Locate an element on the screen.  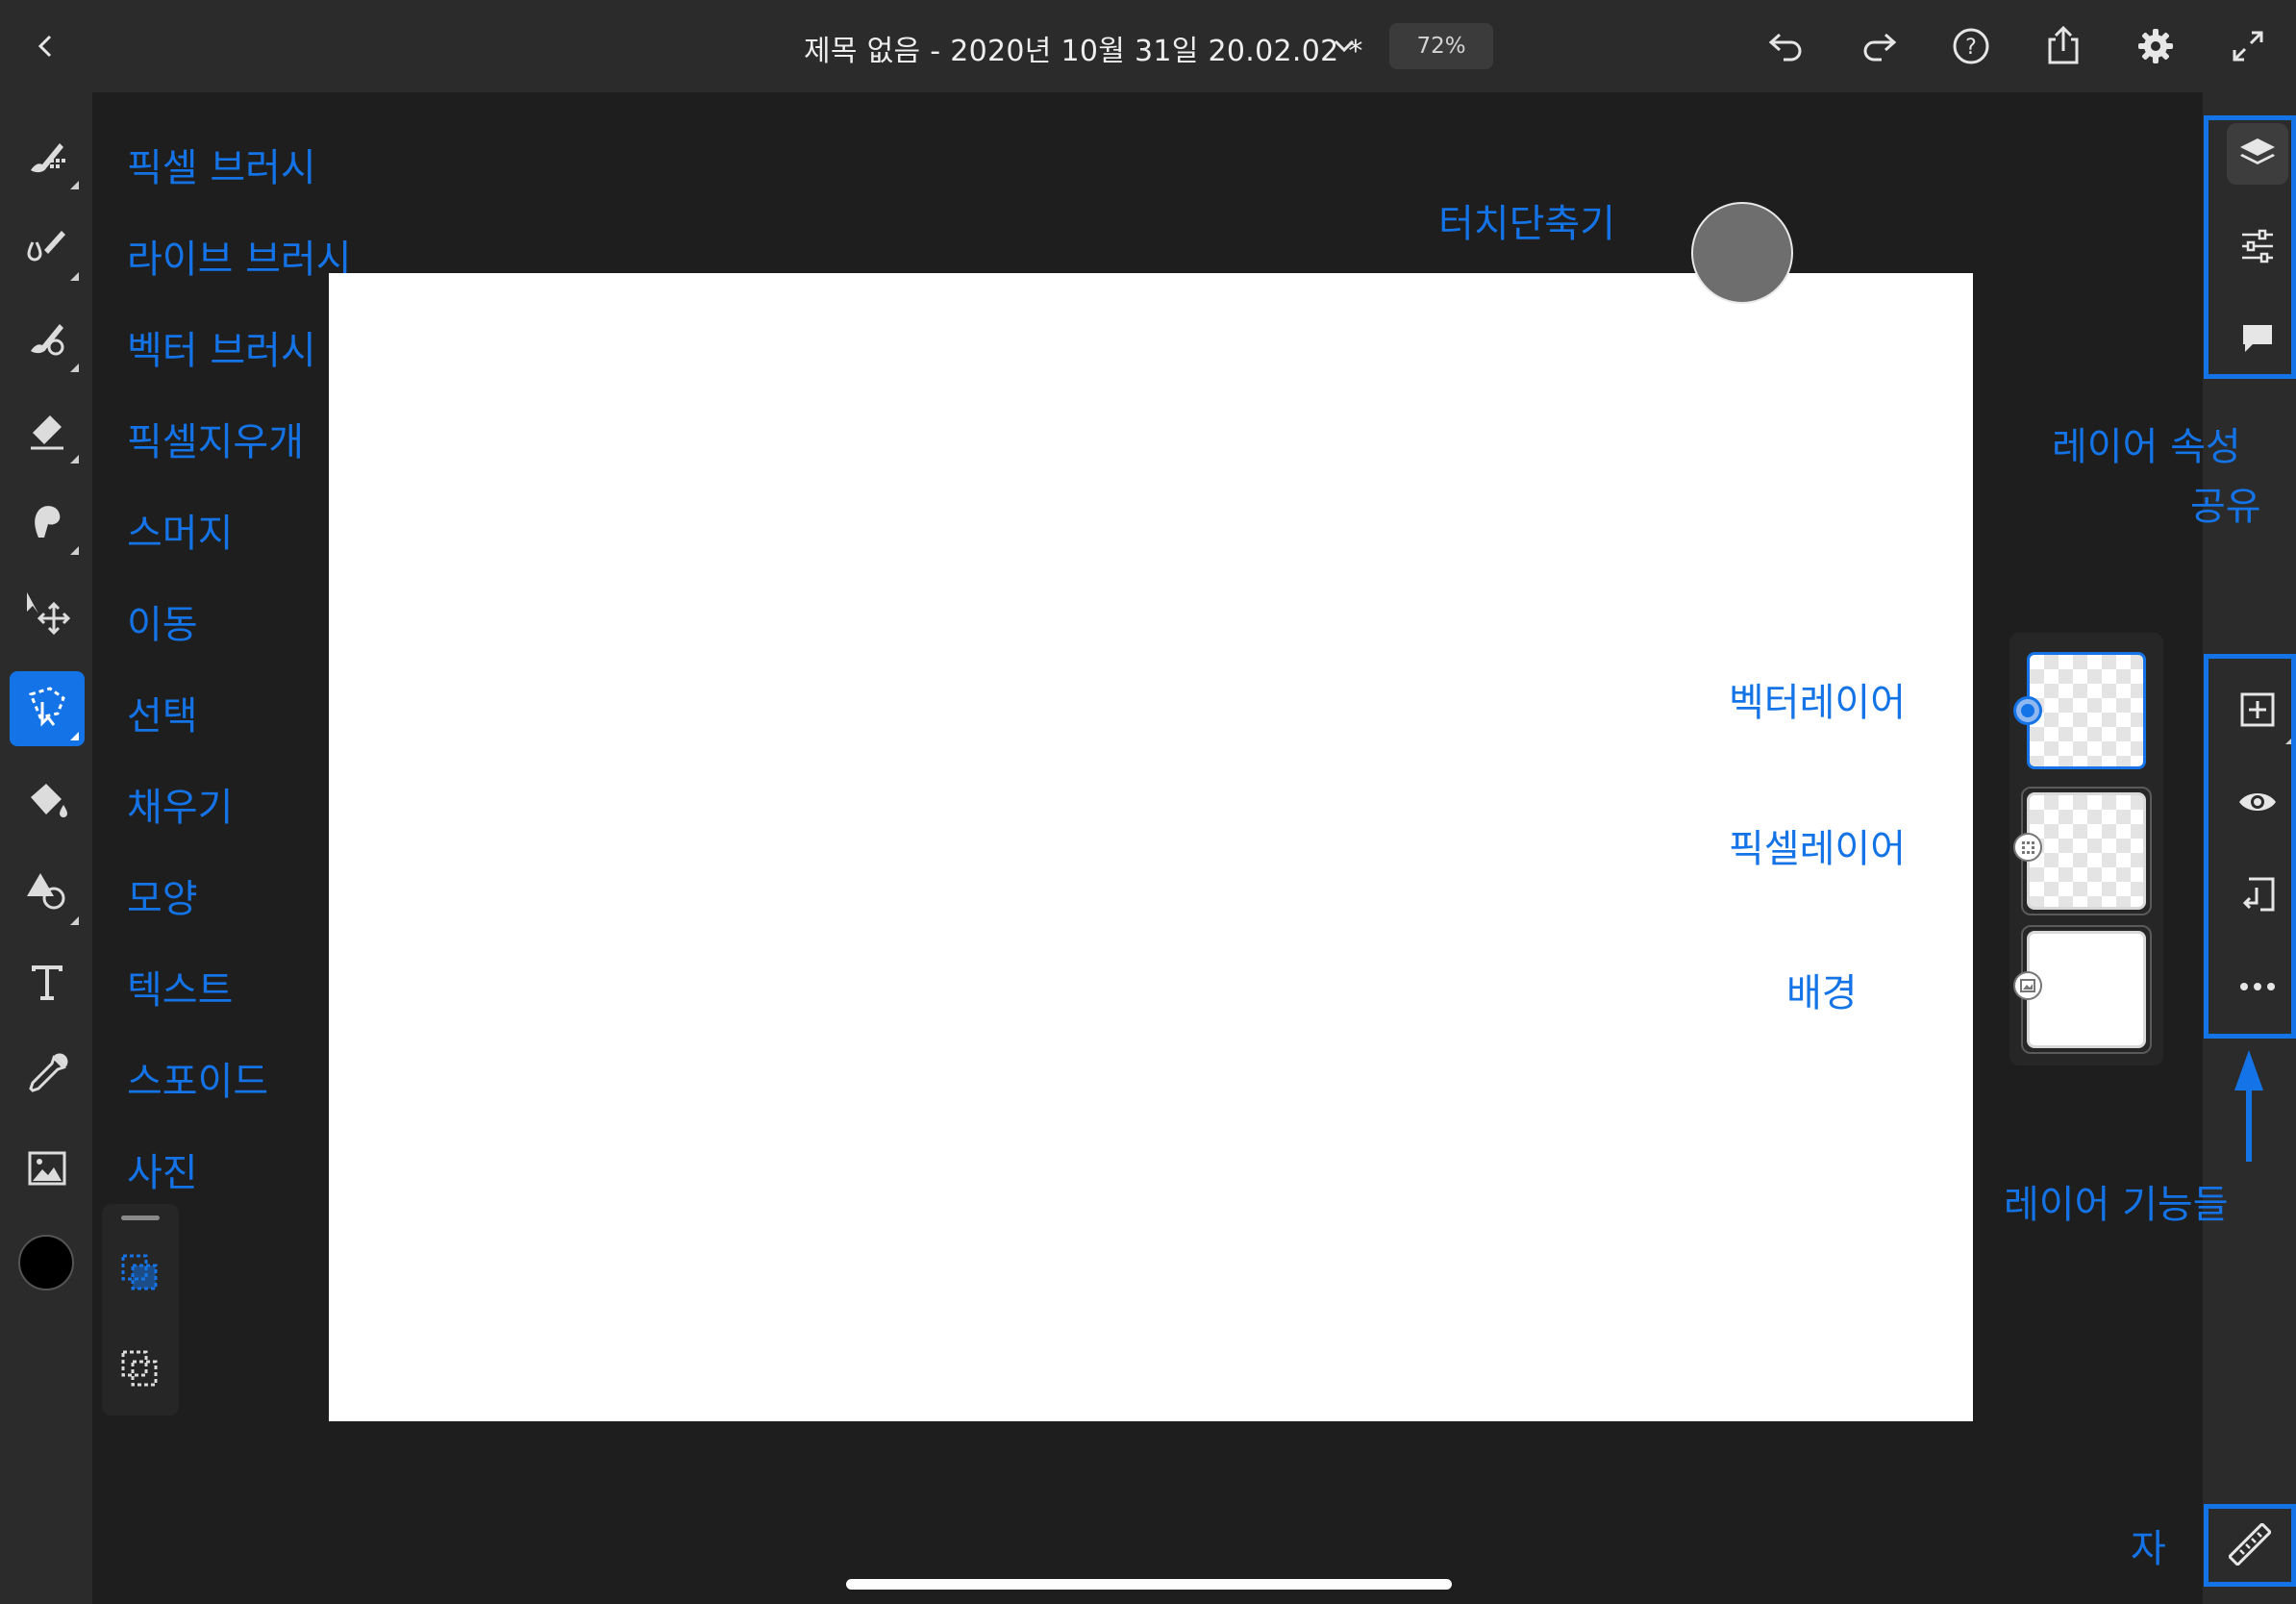
photo-tool is located at coordinates (47, 1170).